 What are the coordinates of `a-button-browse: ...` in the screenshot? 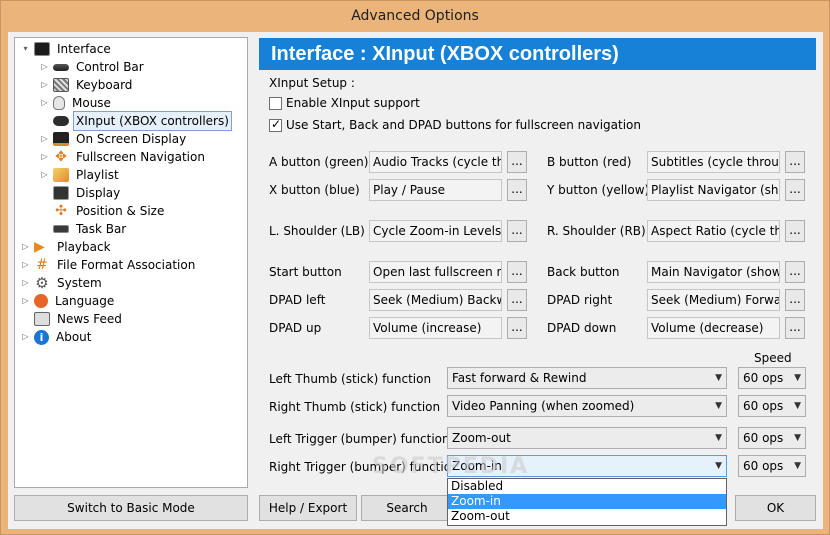 It's located at (517, 162).